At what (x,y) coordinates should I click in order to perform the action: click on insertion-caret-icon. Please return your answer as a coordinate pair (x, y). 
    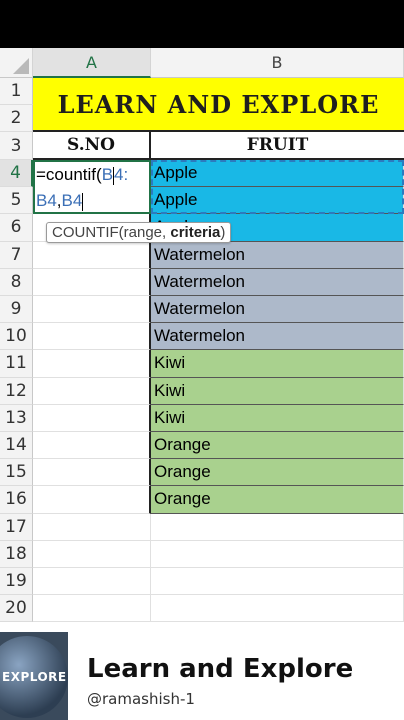
    Looking at the image, I should click on (83, 201).